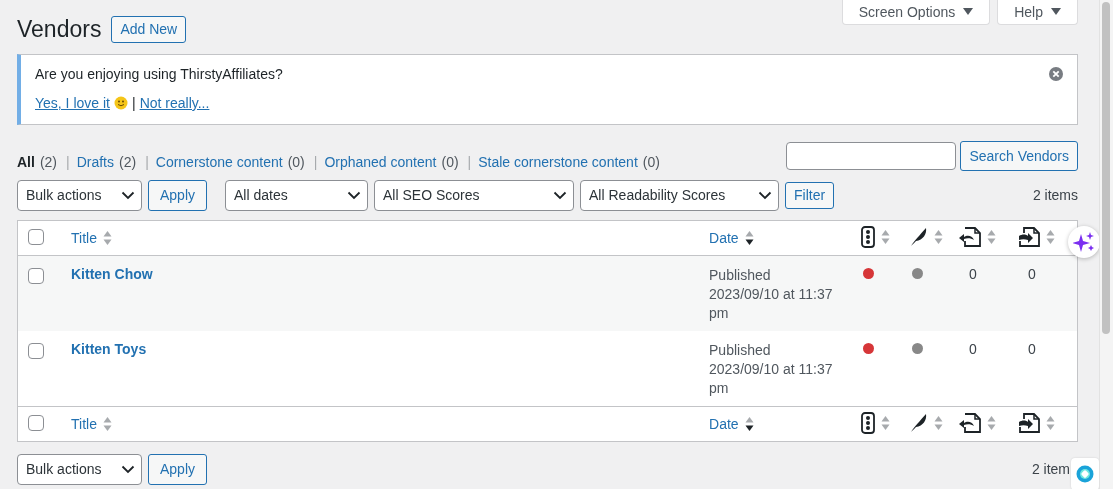 The height and width of the screenshot is (489, 1113). Describe the element at coordinates (871, 156) in the screenshot. I see `search-field` at that location.